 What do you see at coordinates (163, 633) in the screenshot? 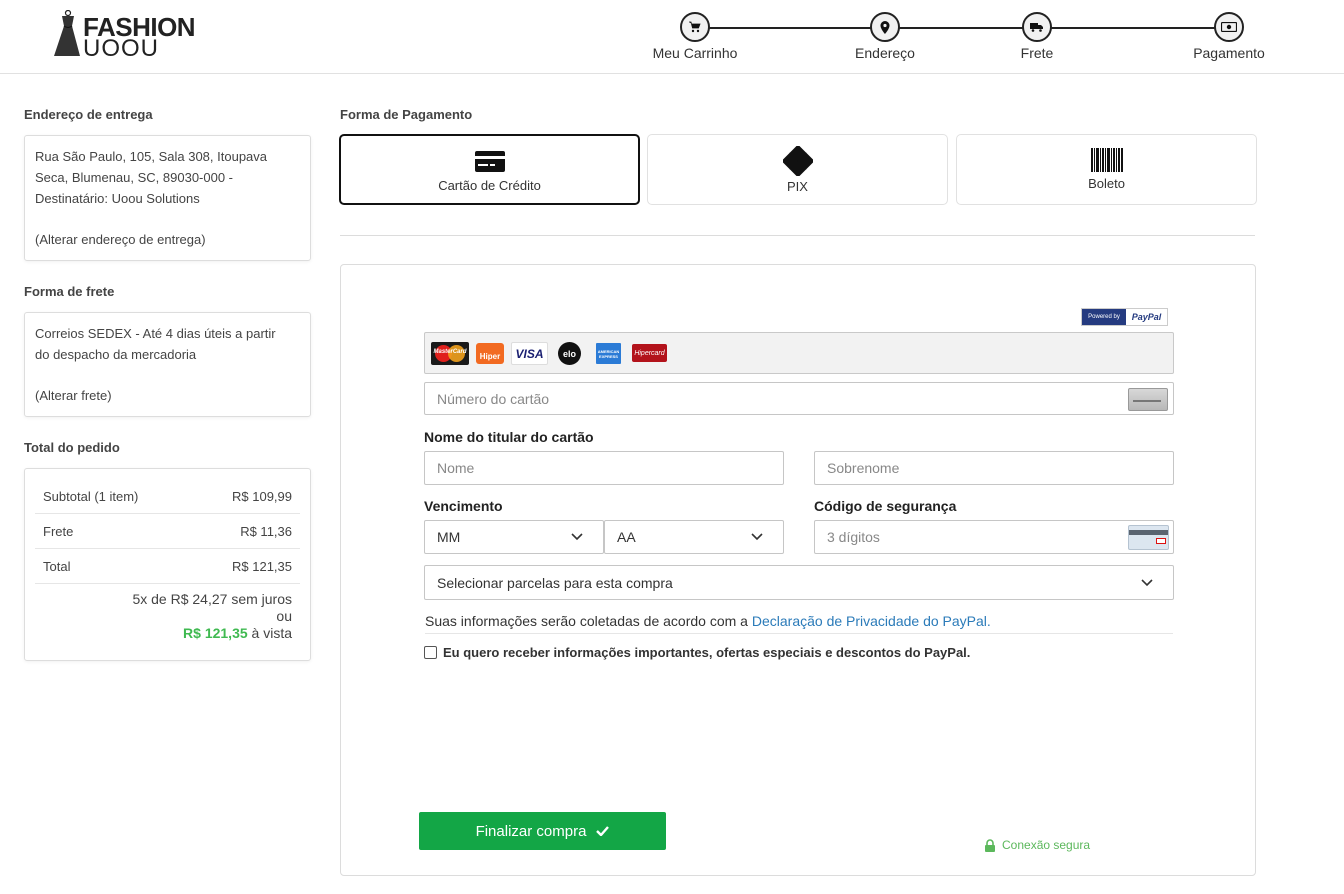
I see `cash-price: R$ 121,35 à vista` at bounding box center [163, 633].